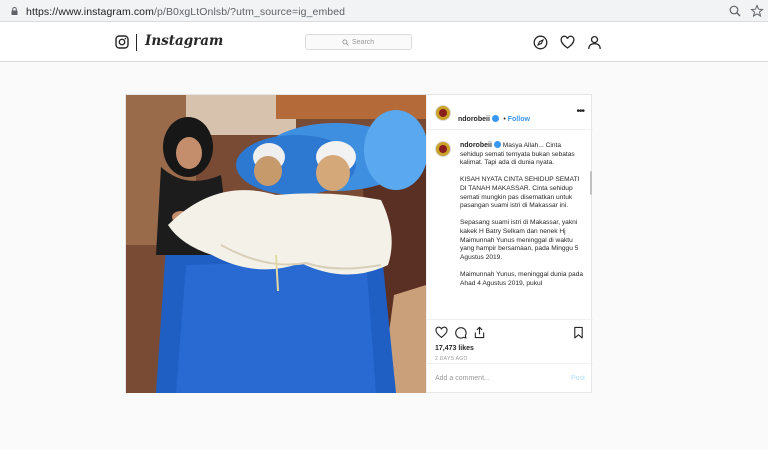 This screenshot has height=450, width=768. Describe the element at coordinates (510, 340) in the screenshot. I see `post-actions: 17,473 likes 2 DAYS AGO` at that location.